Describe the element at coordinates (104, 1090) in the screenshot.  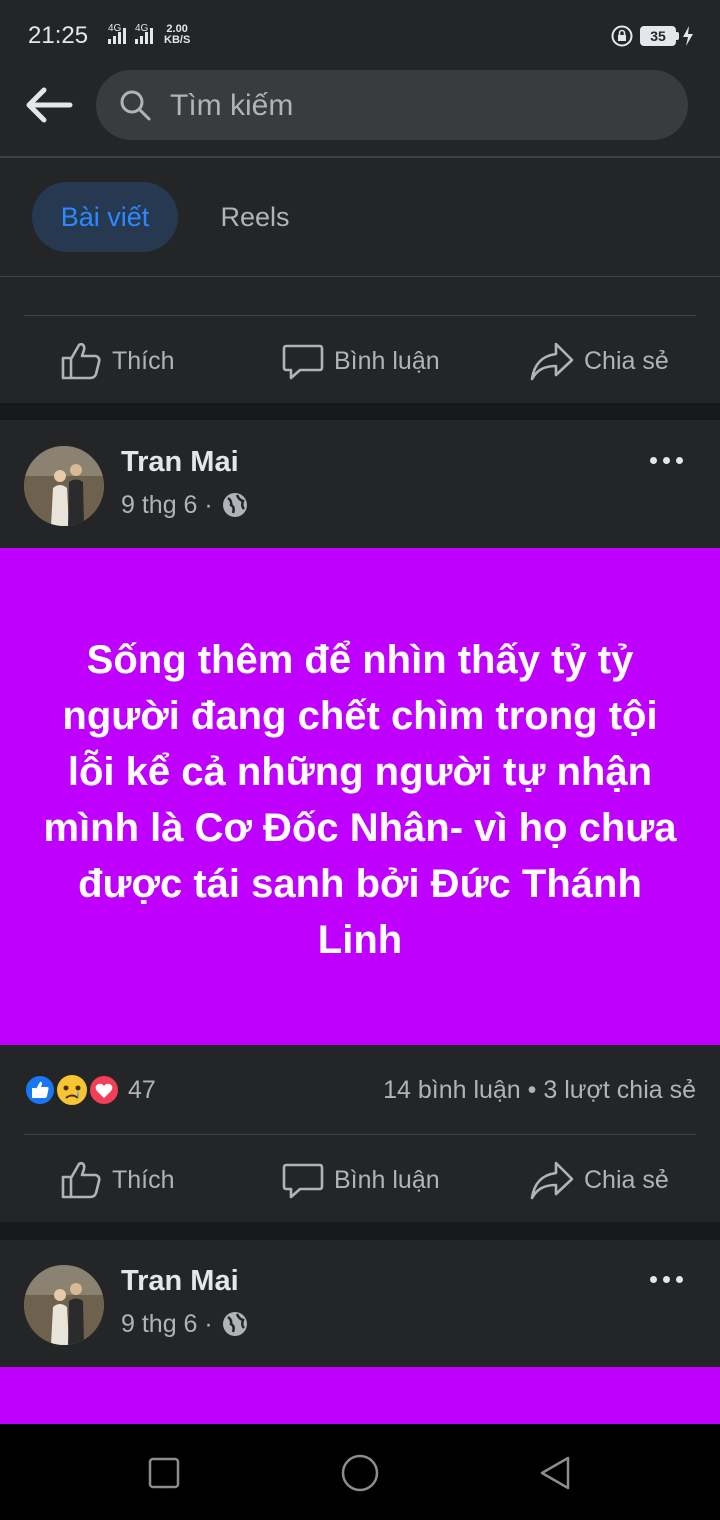
I see `love-reaction-icon` at that location.